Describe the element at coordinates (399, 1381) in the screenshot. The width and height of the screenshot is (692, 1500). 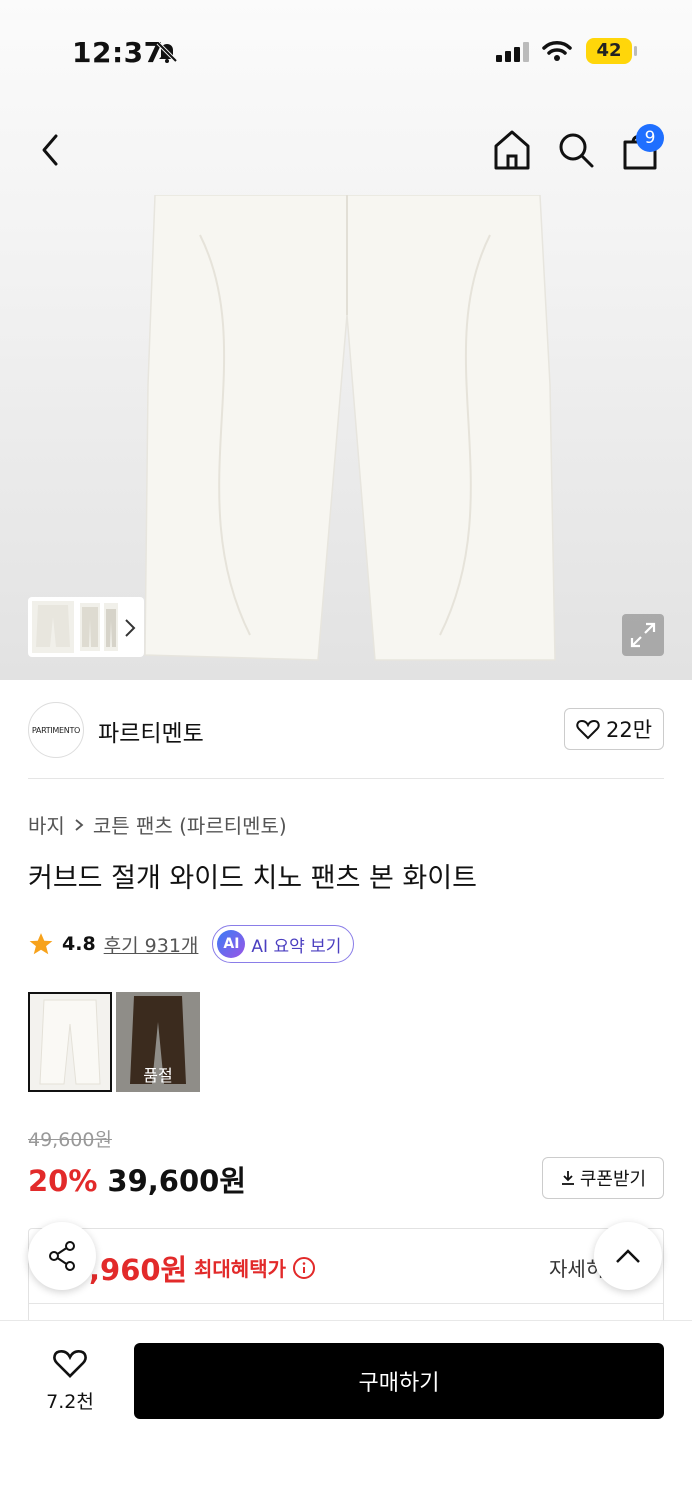
I see `buy-button: 구매하기` at that location.